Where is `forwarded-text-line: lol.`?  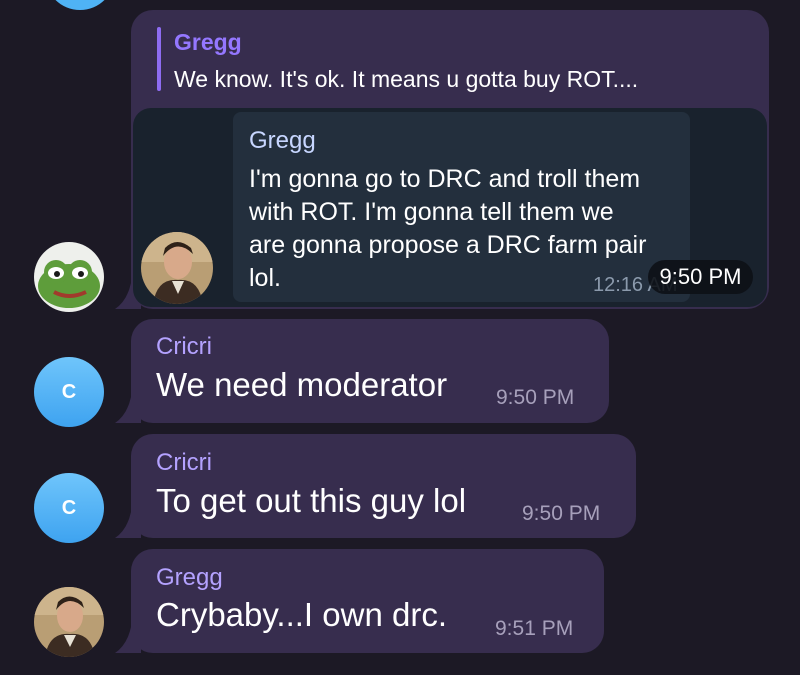
forwarded-text-line: lol. is located at coordinates (265, 278).